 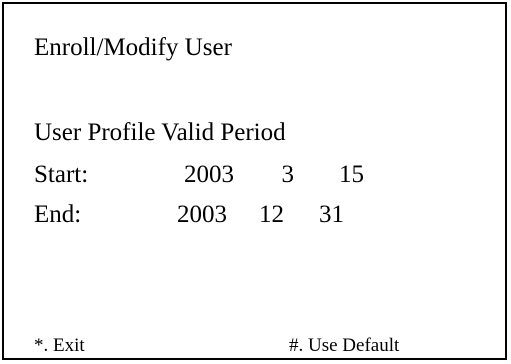 What do you see at coordinates (59, 346) in the screenshot?
I see `exit-option: *. Exit` at bounding box center [59, 346].